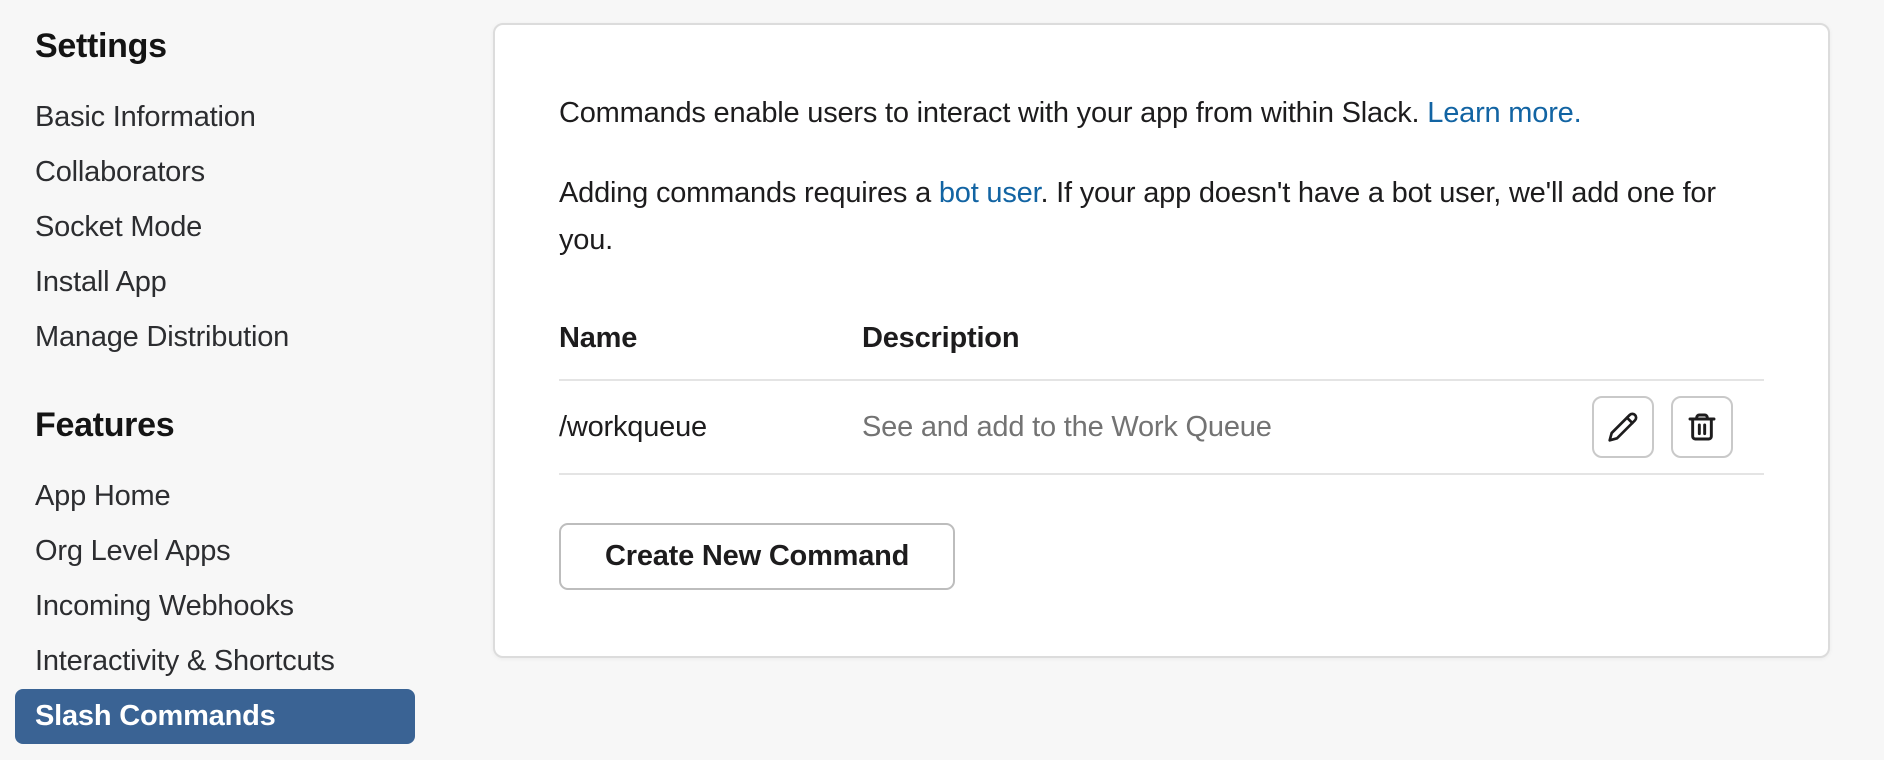  Describe the element at coordinates (215, 282) in the screenshot. I see `sidebar-item-install-app: Install App` at that location.